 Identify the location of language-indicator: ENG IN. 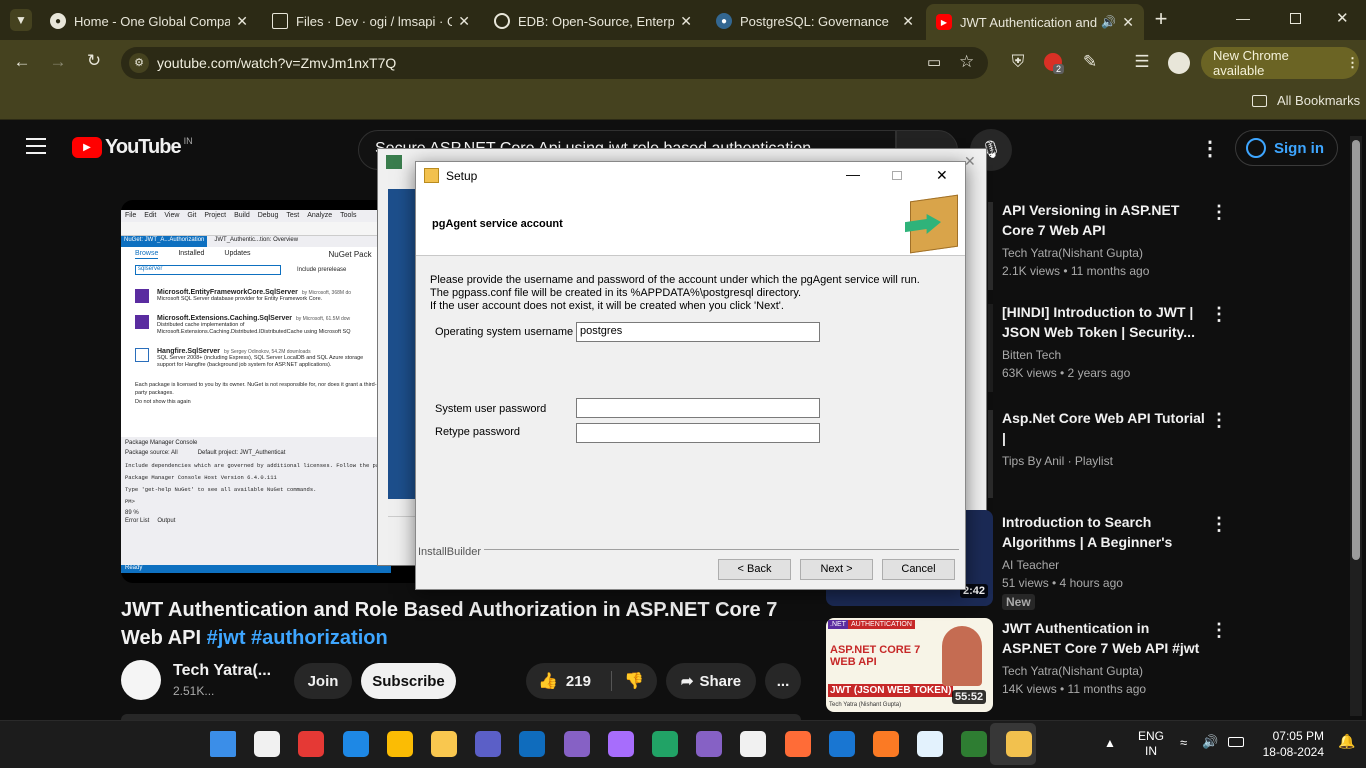
(1151, 744).